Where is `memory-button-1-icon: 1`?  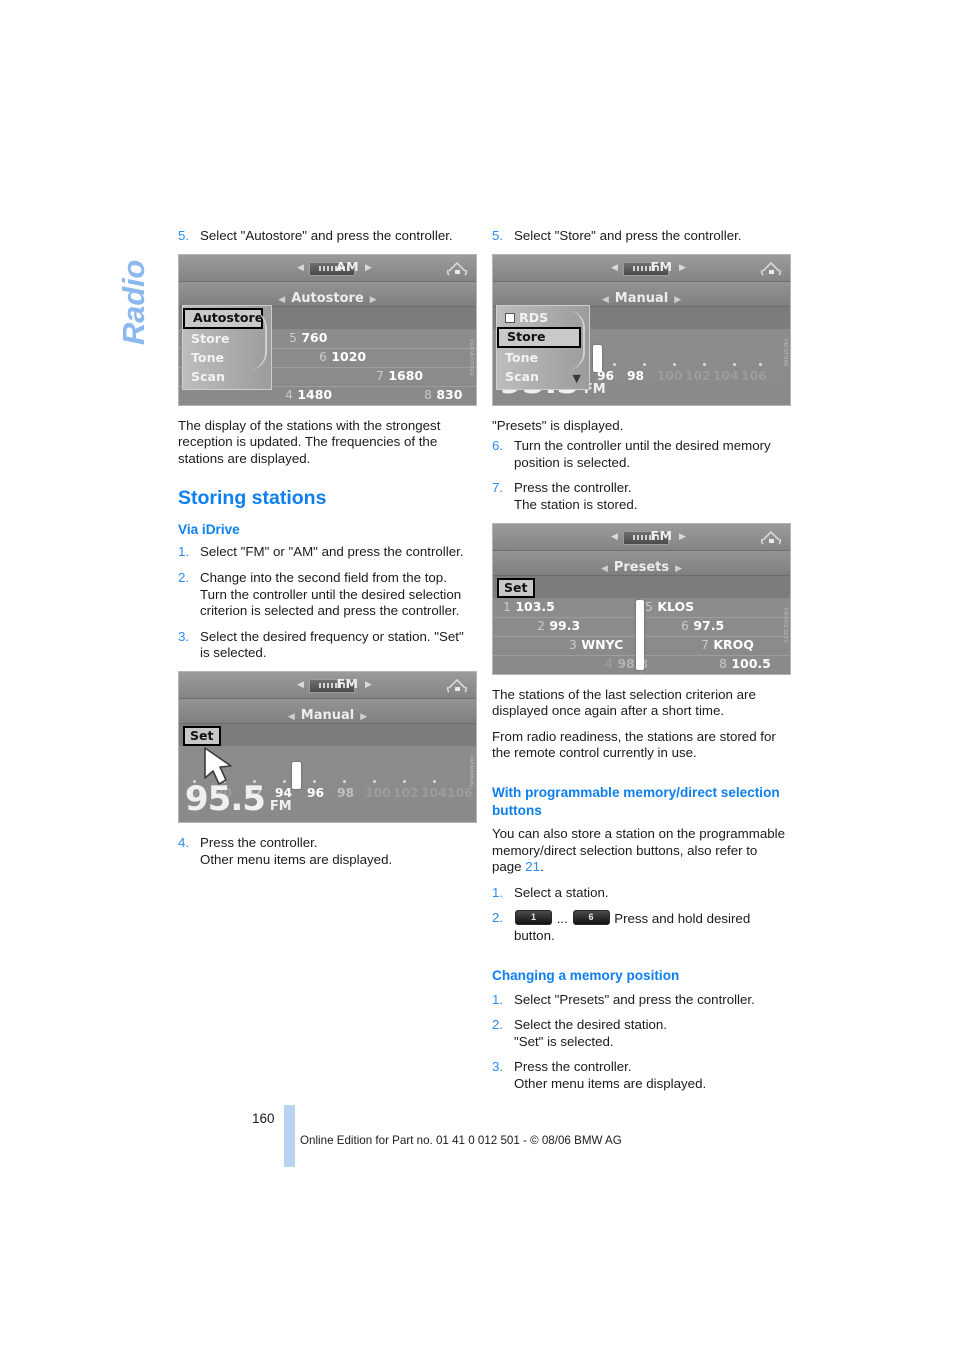
memory-button-1-icon: 1 is located at coordinates (533, 918).